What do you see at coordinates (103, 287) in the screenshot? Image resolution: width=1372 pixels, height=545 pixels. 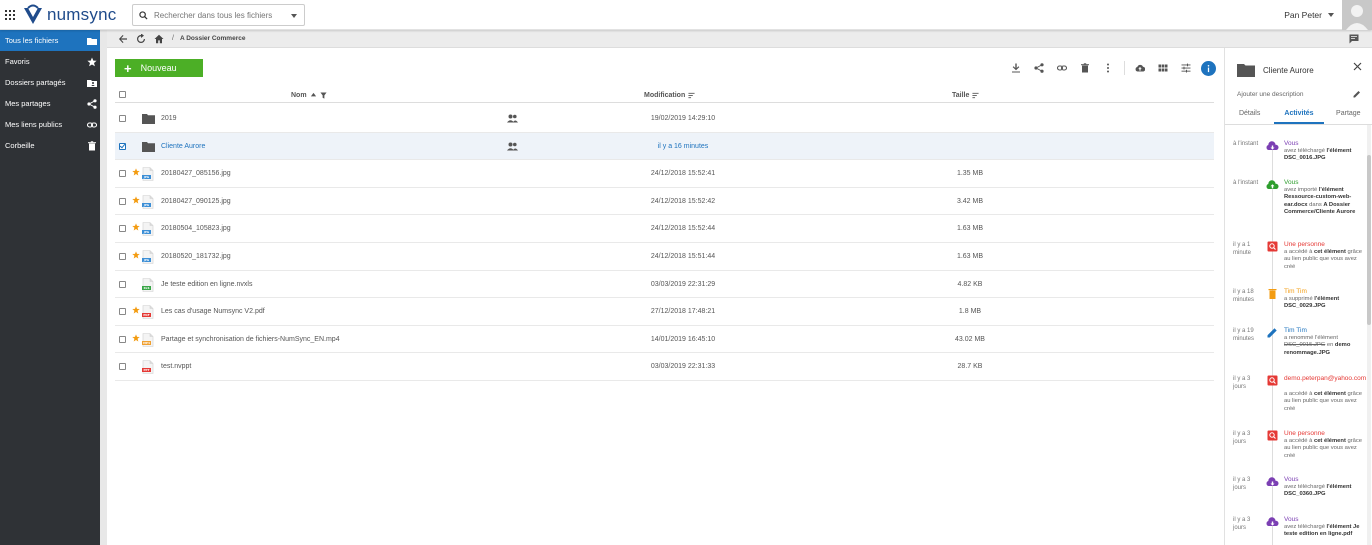 I see `divider` at bounding box center [103, 287].